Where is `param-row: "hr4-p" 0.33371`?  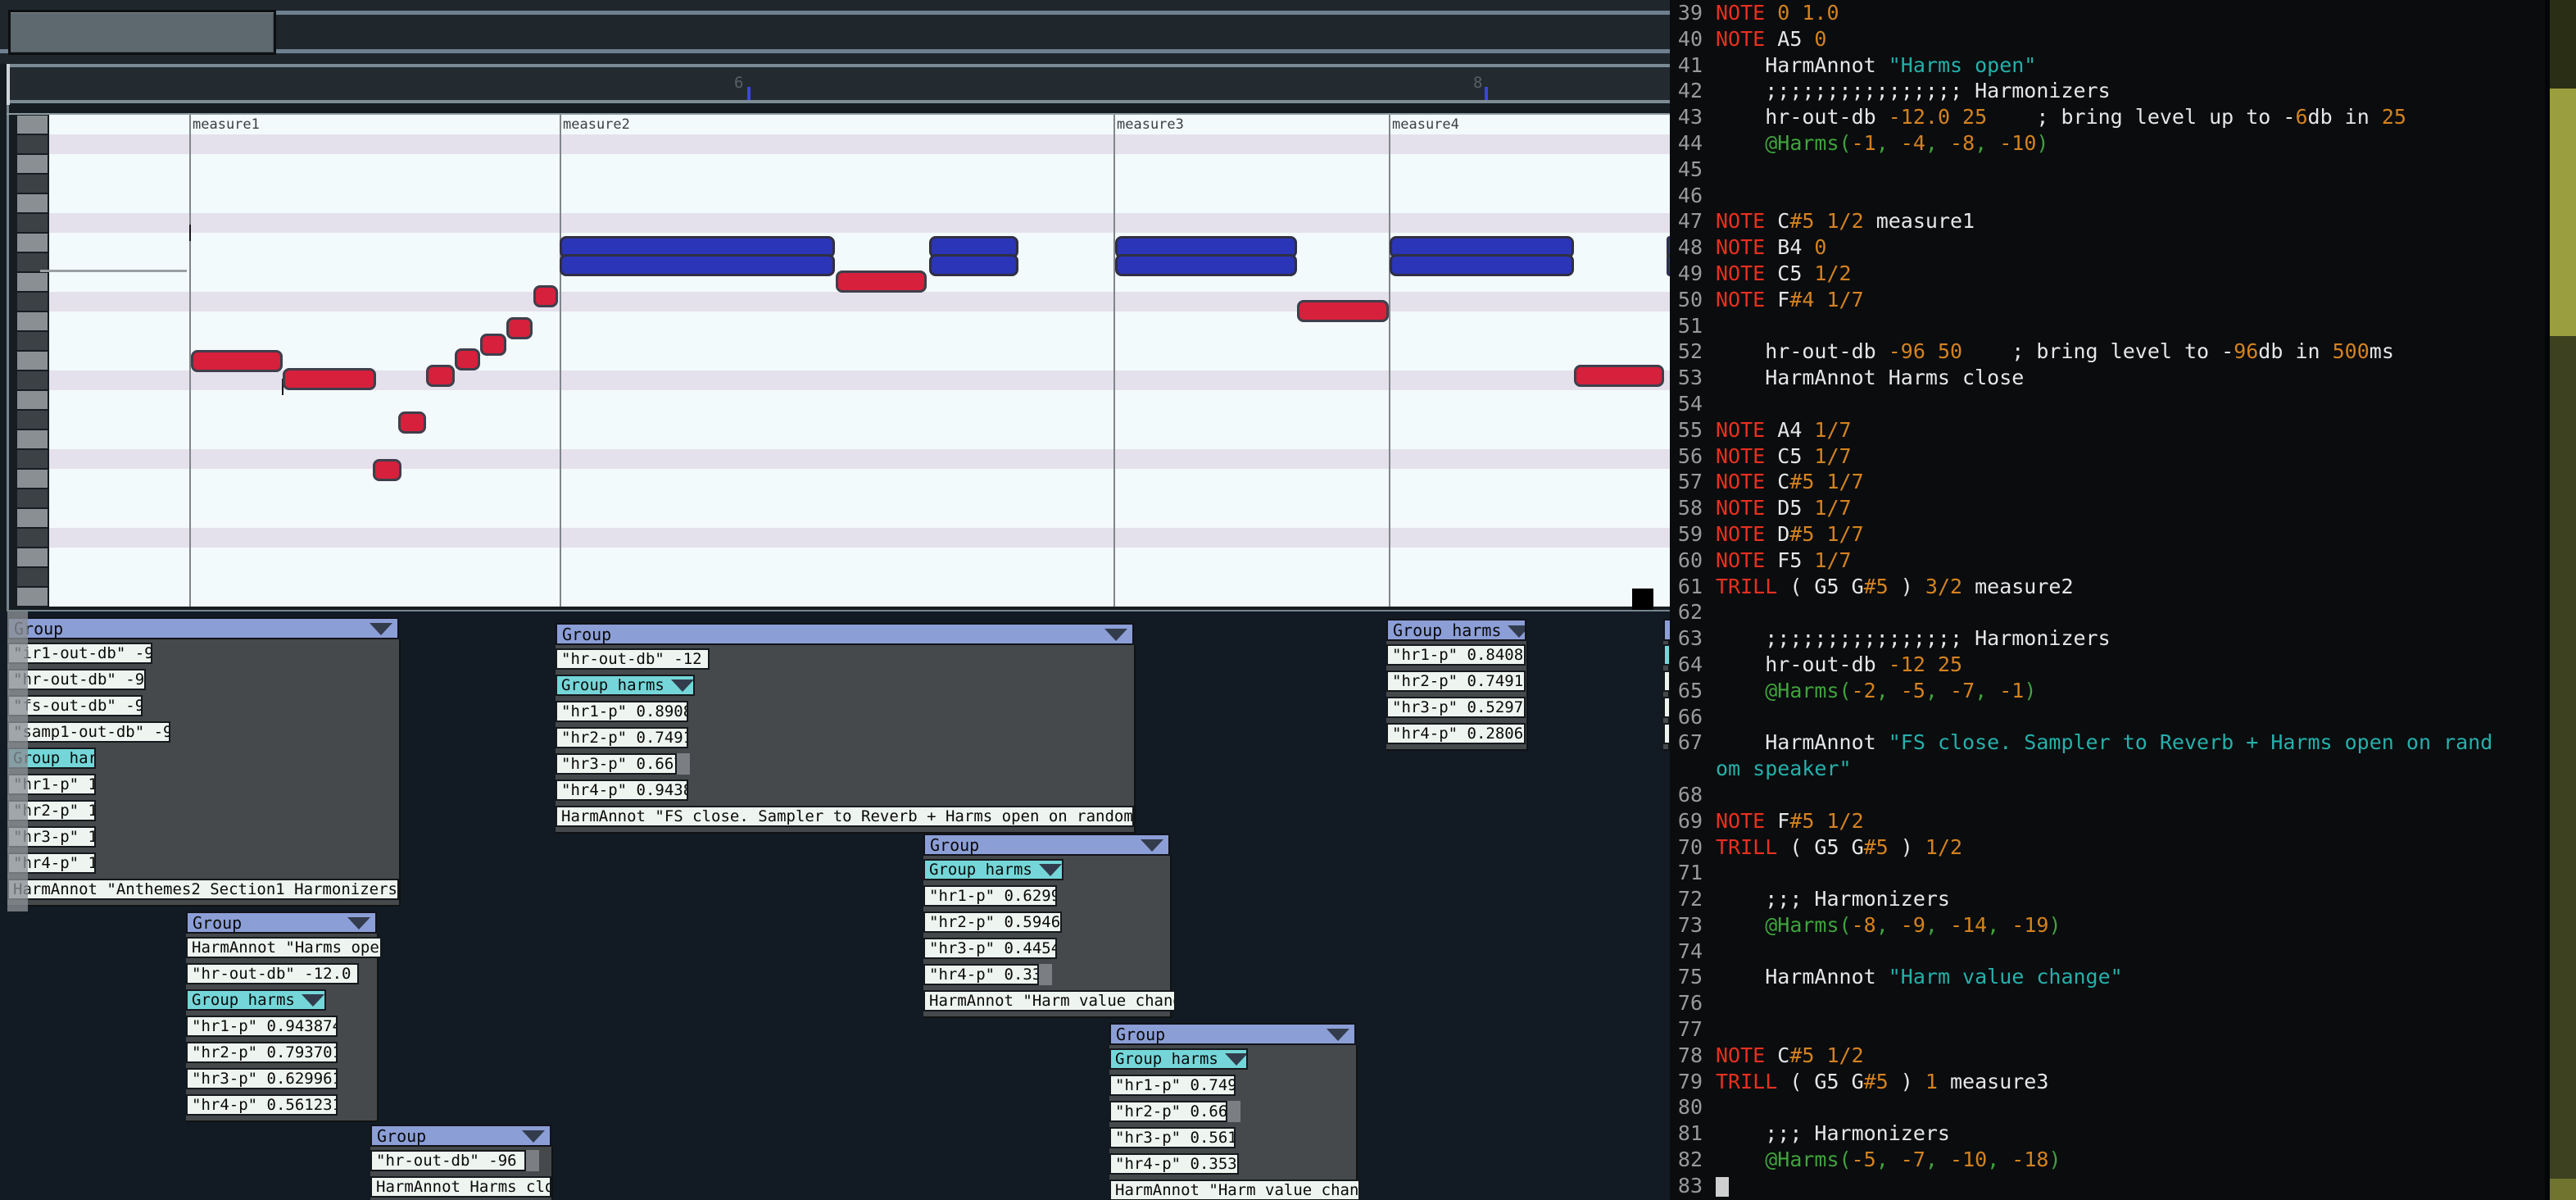 param-row: "hr4-p" 0.33371 is located at coordinates (981, 974).